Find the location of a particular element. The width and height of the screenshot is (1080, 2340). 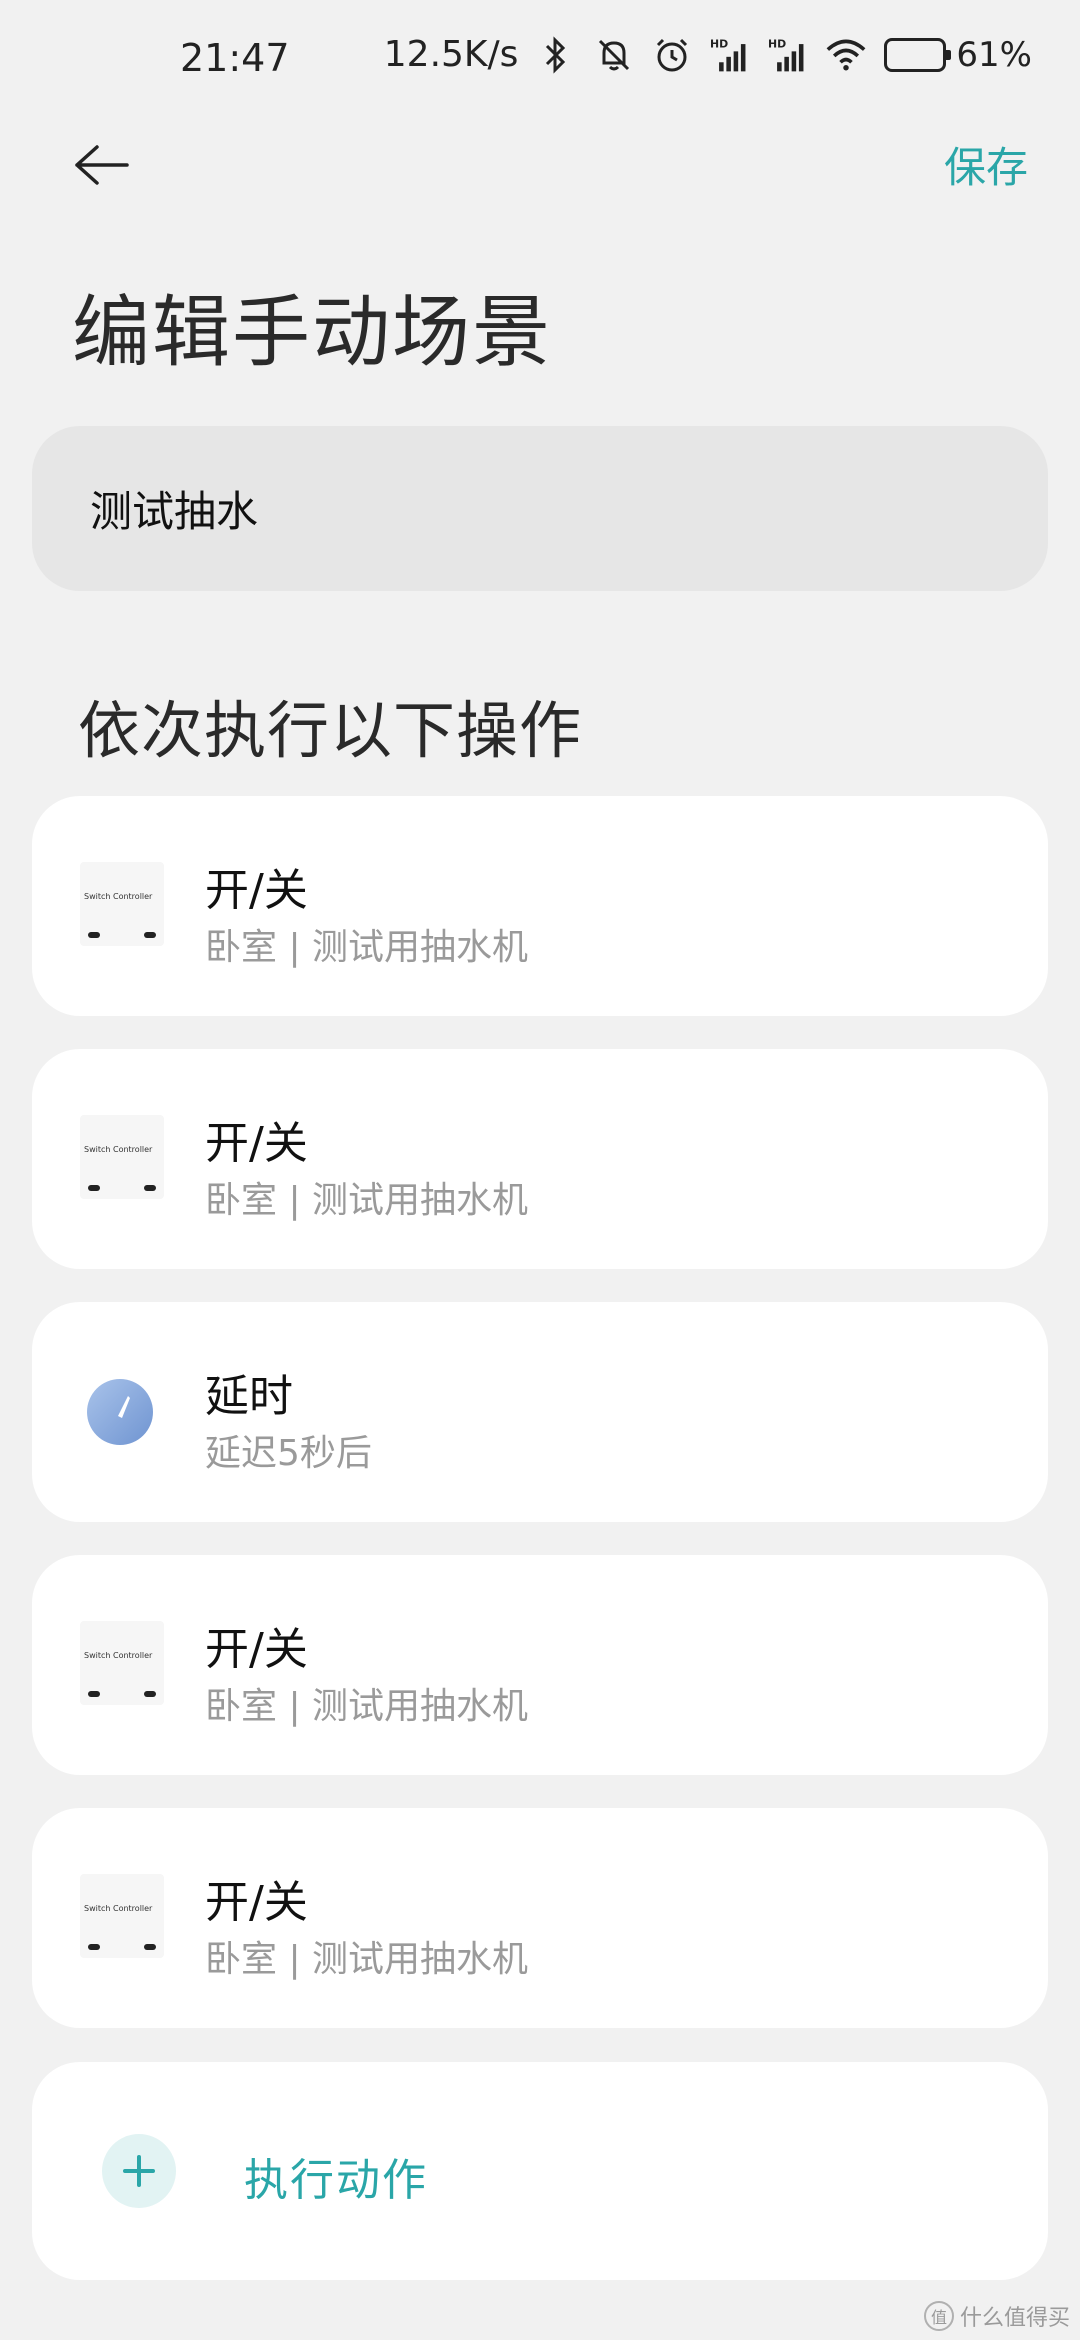

arrow-left-icon is located at coordinates (102, 165).